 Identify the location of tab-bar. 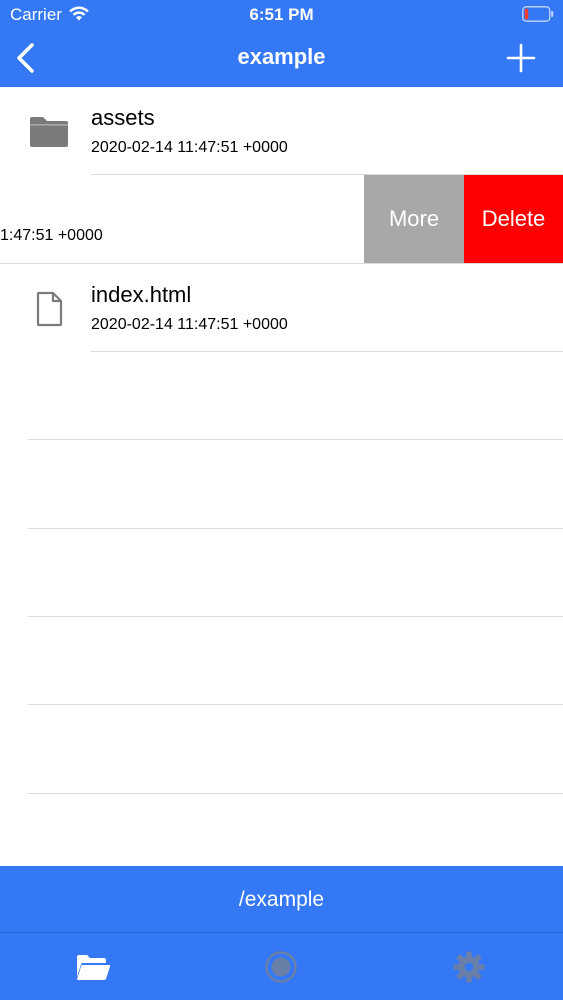
(281, 966).